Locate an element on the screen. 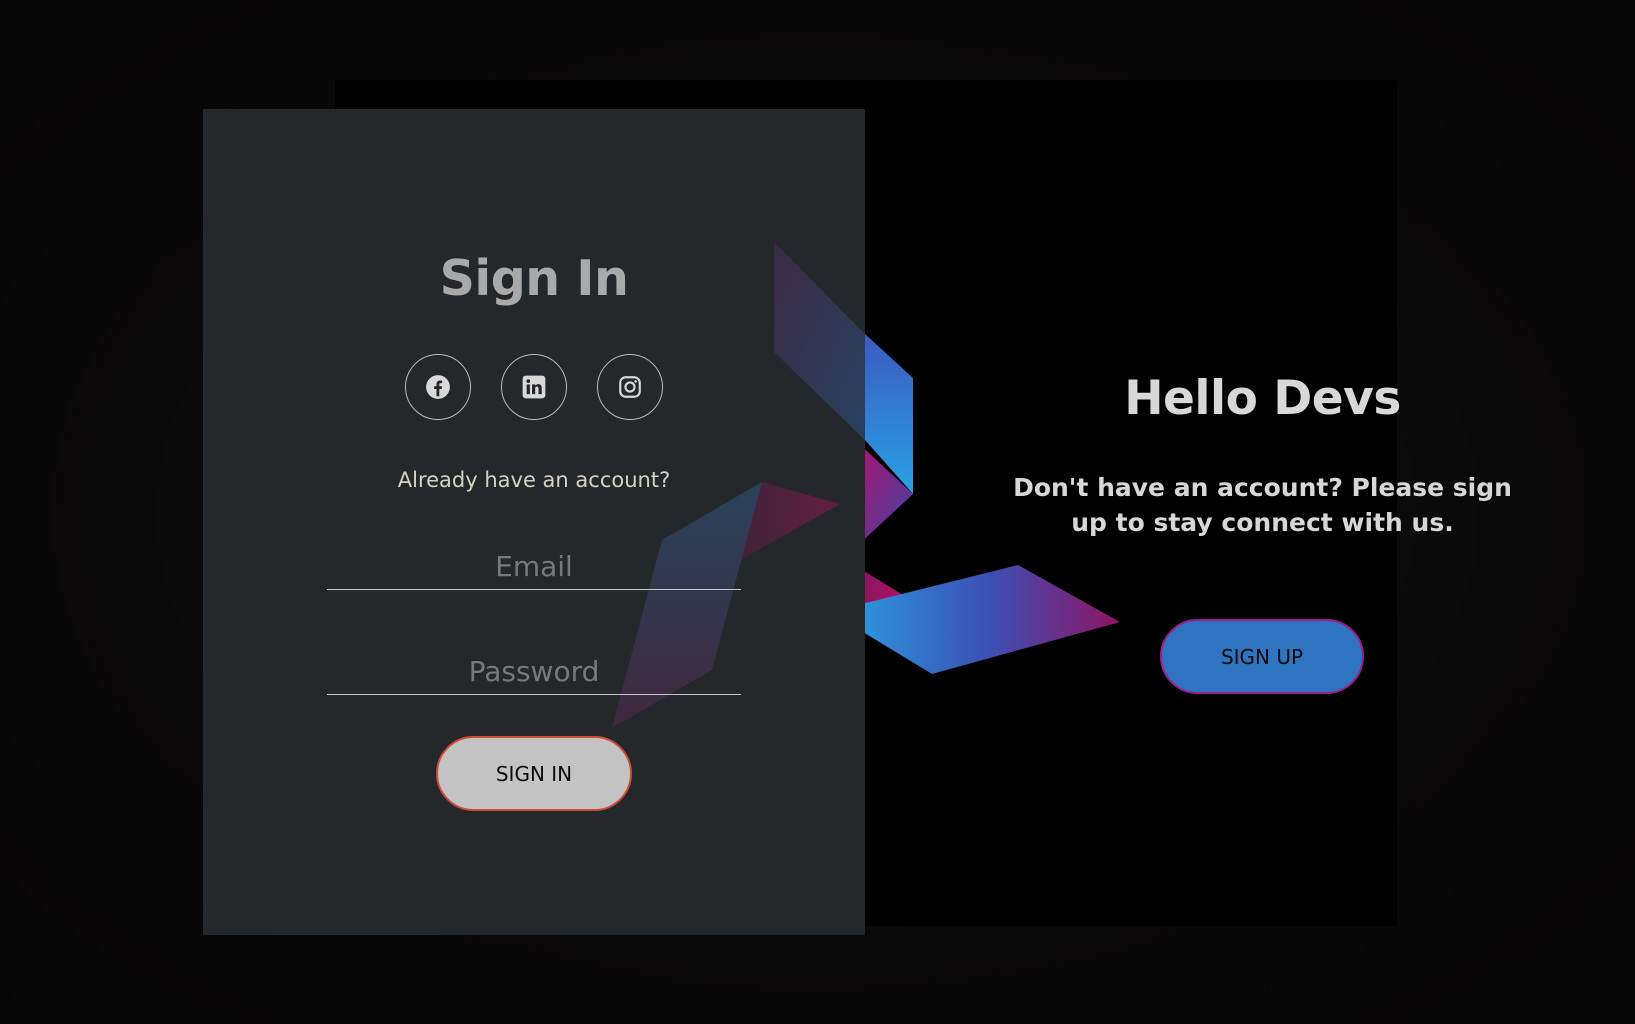 The width and height of the screenshot is (1635, 1024). instagram-button is located at coordinates (630, 387).